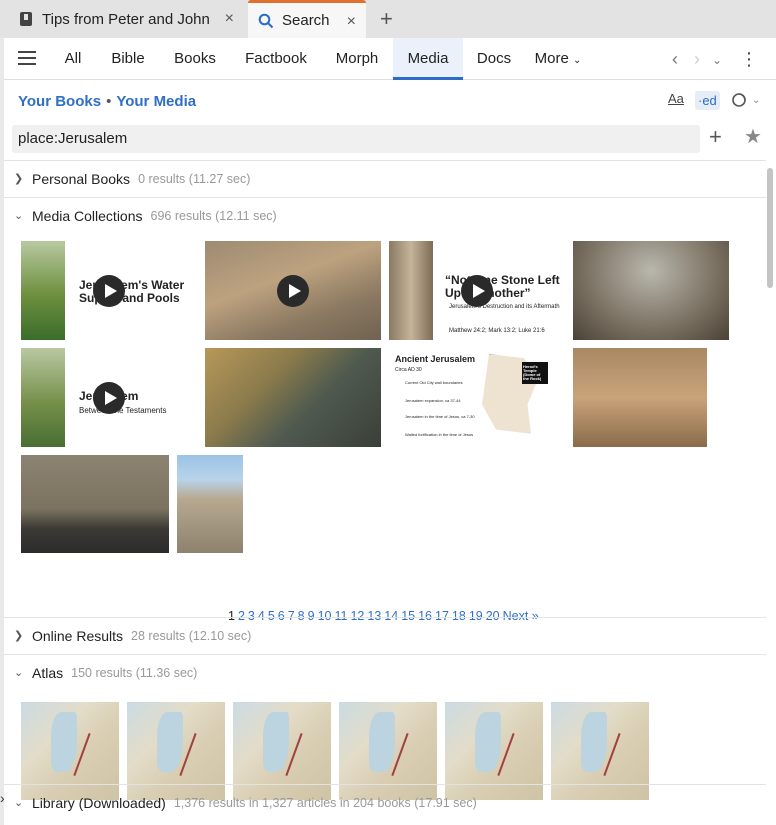  I want to click on map-legend-1: Current Old City wall boundaries, so click(434, 382).